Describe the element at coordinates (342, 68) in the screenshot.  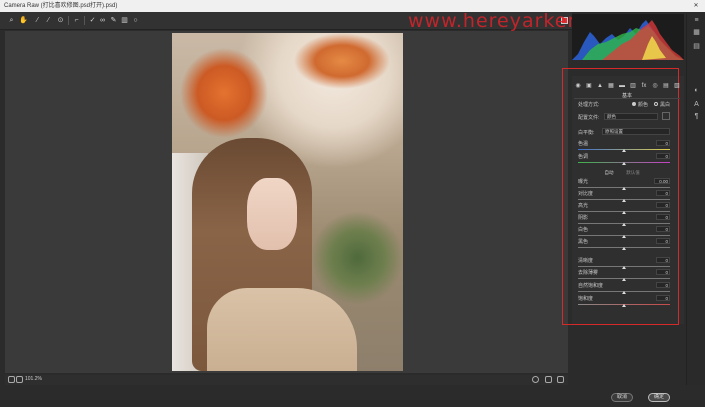
I see `photo-leaves` at that location.